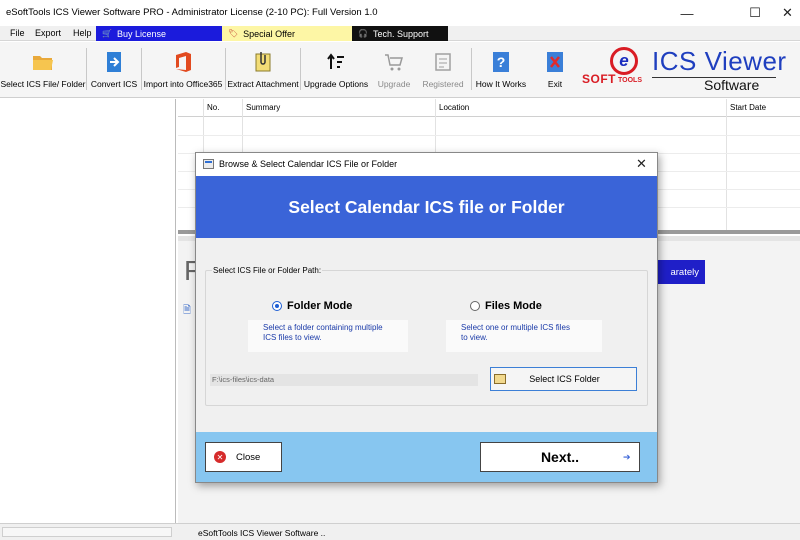 Image resolution: width=800 pixels, height=540 pixels. I want to click on toolbar-label: Select ICS File/ Folder, so click(43, 84).